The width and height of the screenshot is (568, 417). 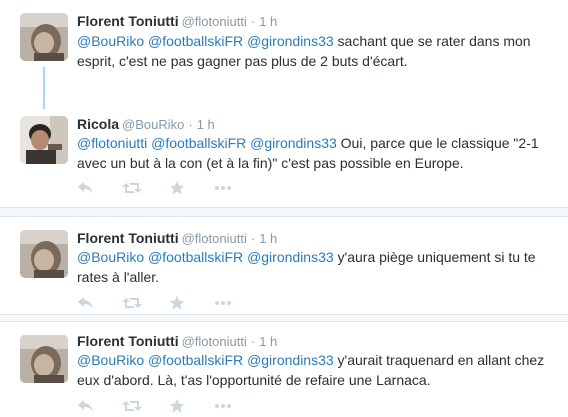 I want to click on text-span: y'aurait traquenard en allant chez, so click(x=439, y=360).